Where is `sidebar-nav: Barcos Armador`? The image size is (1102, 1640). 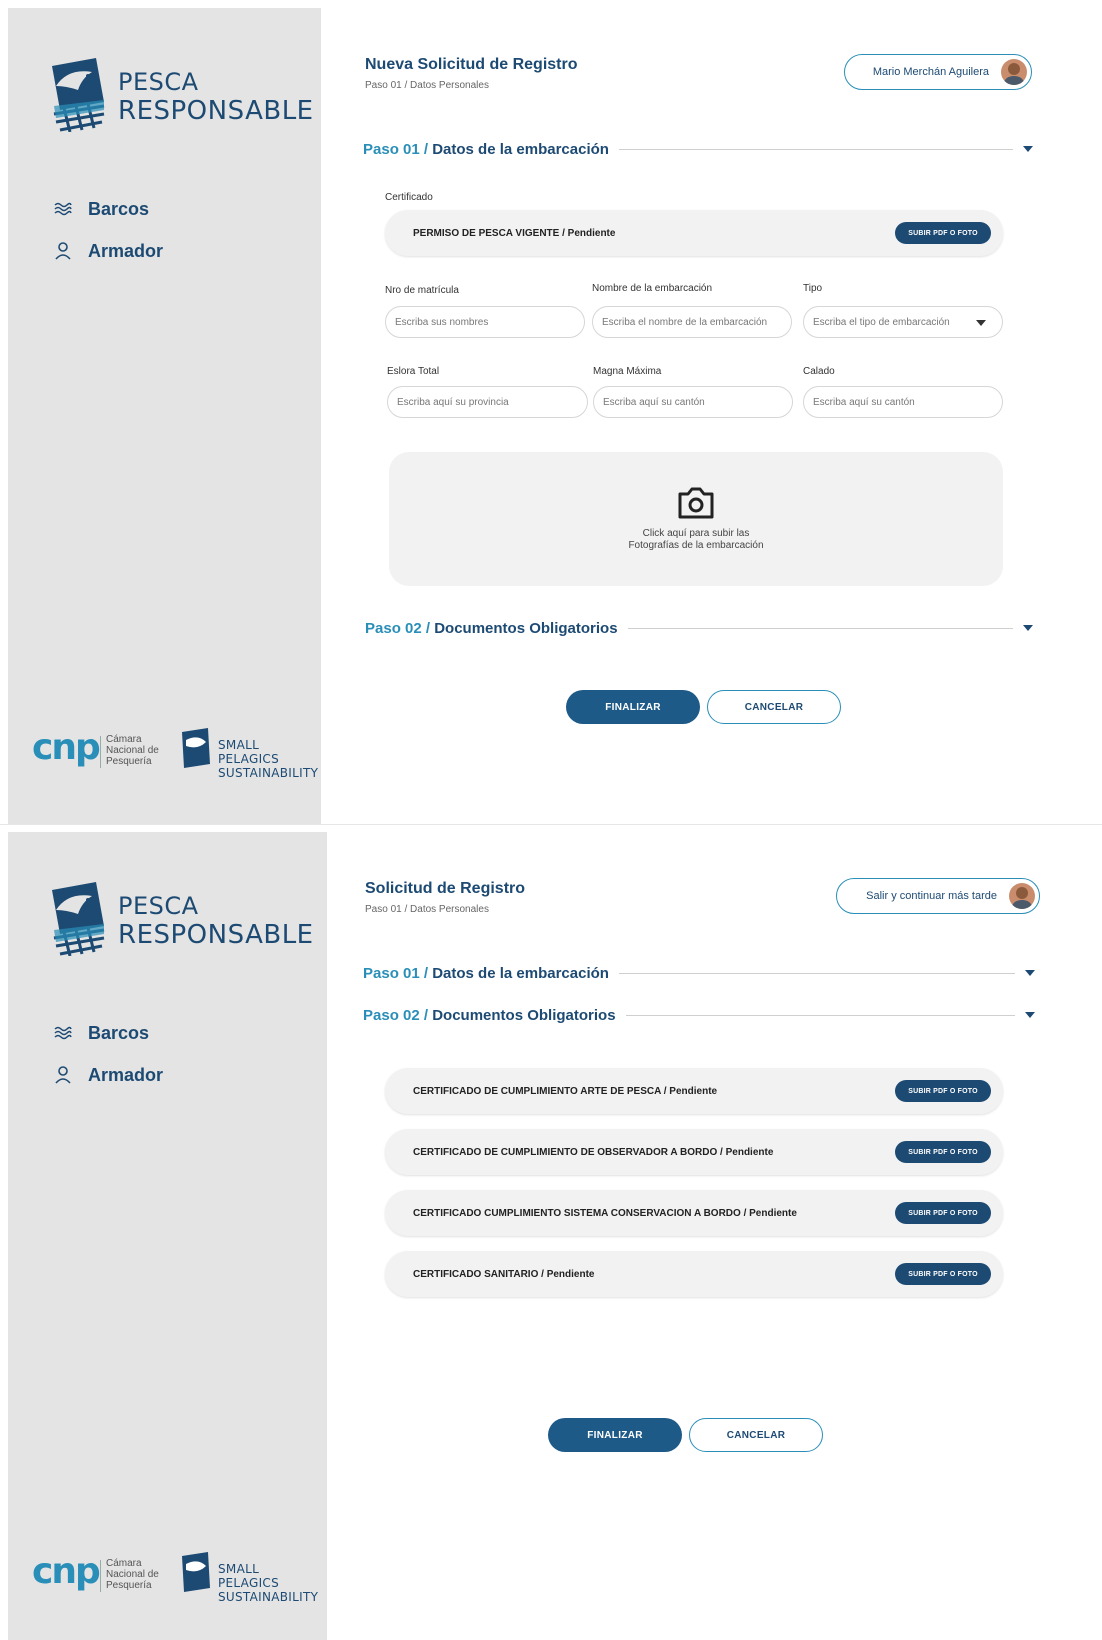
sidebar-nav: Barcos Armador is located at coordinates (107, 1054).